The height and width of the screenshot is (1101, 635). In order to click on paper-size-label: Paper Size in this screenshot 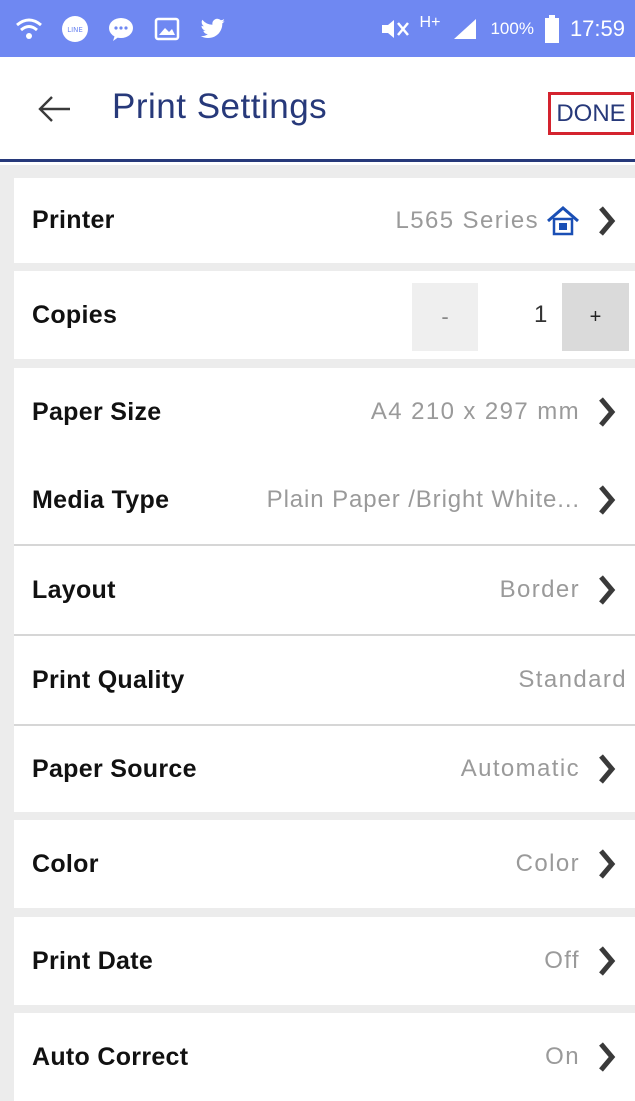, I will do `click(97, 411)`.